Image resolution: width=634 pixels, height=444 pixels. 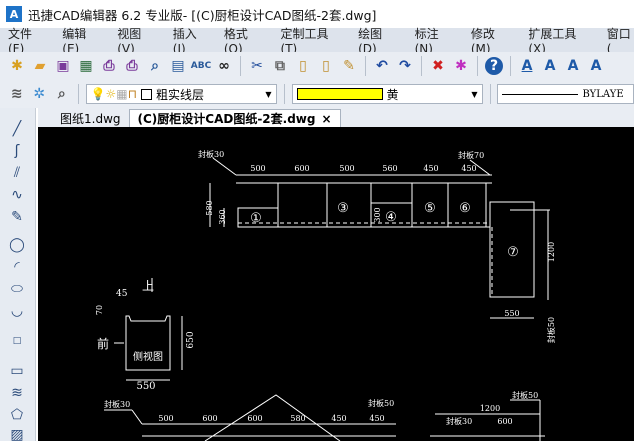 What do you see at coordinates (17, 311) in the screenshot?
I see `ellipse-arc-icon: ◡` at bounding box center [17, 311].